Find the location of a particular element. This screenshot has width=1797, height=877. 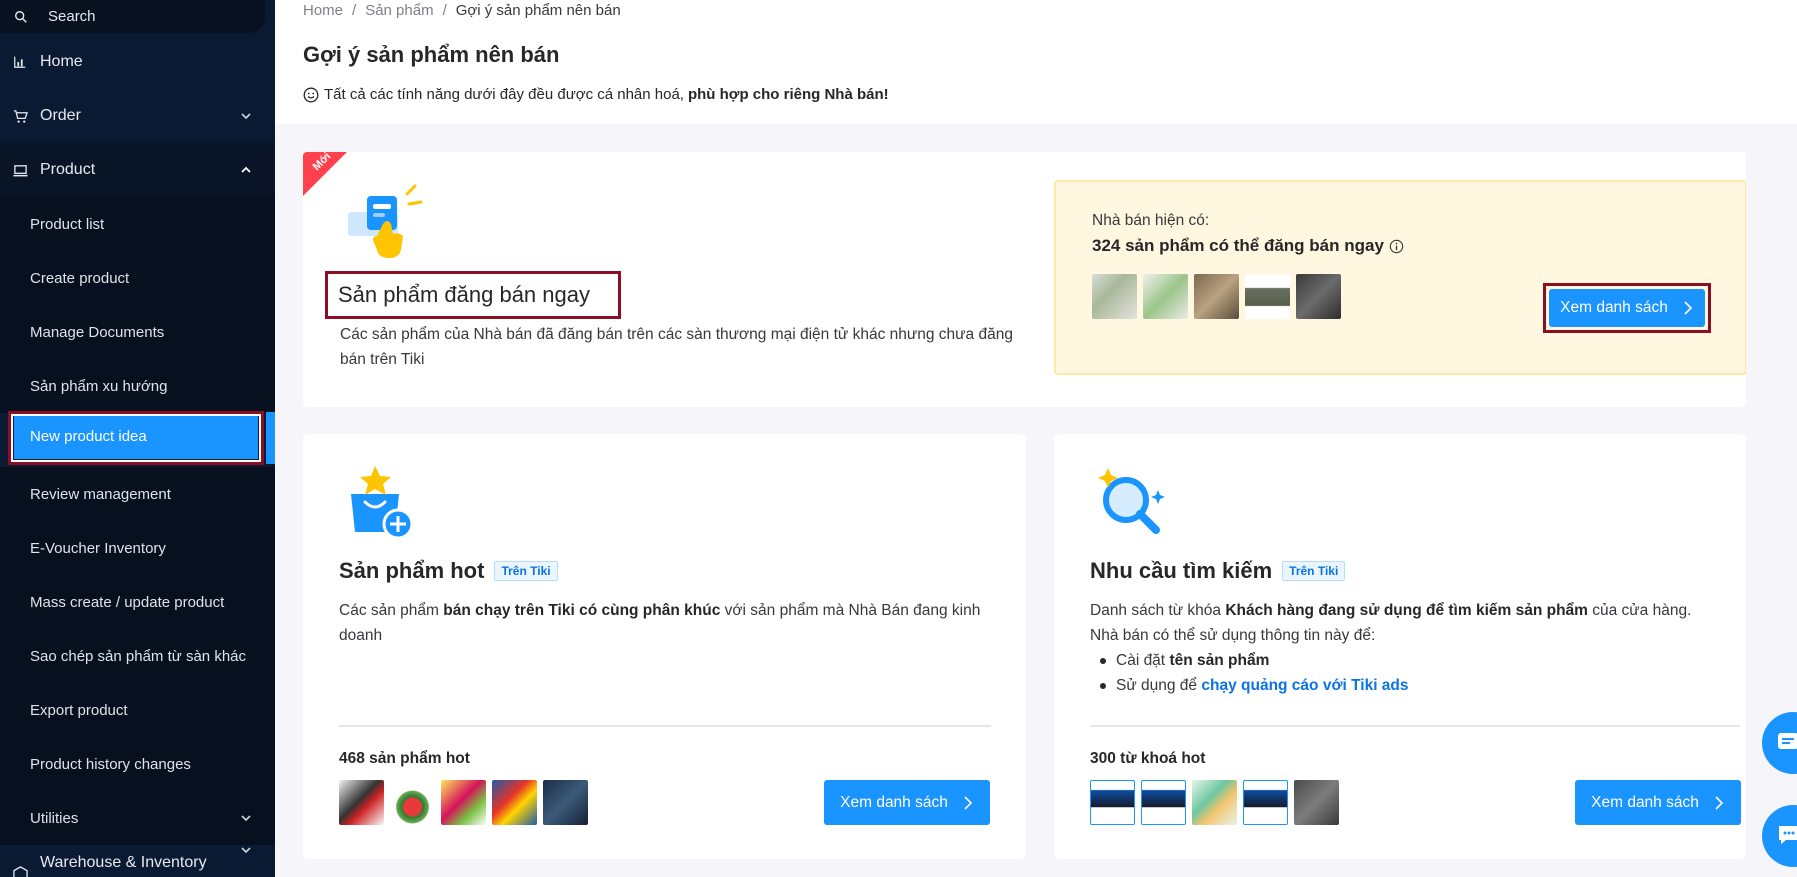

hot-card-title-row: Sản phẩm hot Trên Tiki is located at coordinates (448, 571).